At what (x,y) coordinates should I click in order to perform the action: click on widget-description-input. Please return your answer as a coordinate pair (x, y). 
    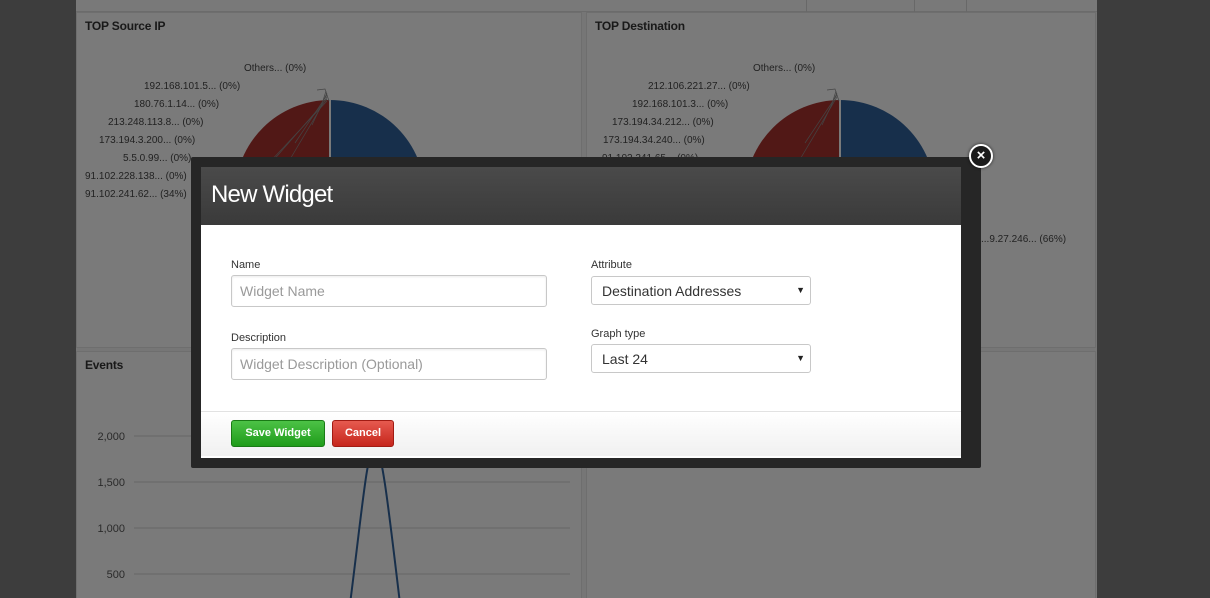
    Looking at the image, I should click on (389, 364).